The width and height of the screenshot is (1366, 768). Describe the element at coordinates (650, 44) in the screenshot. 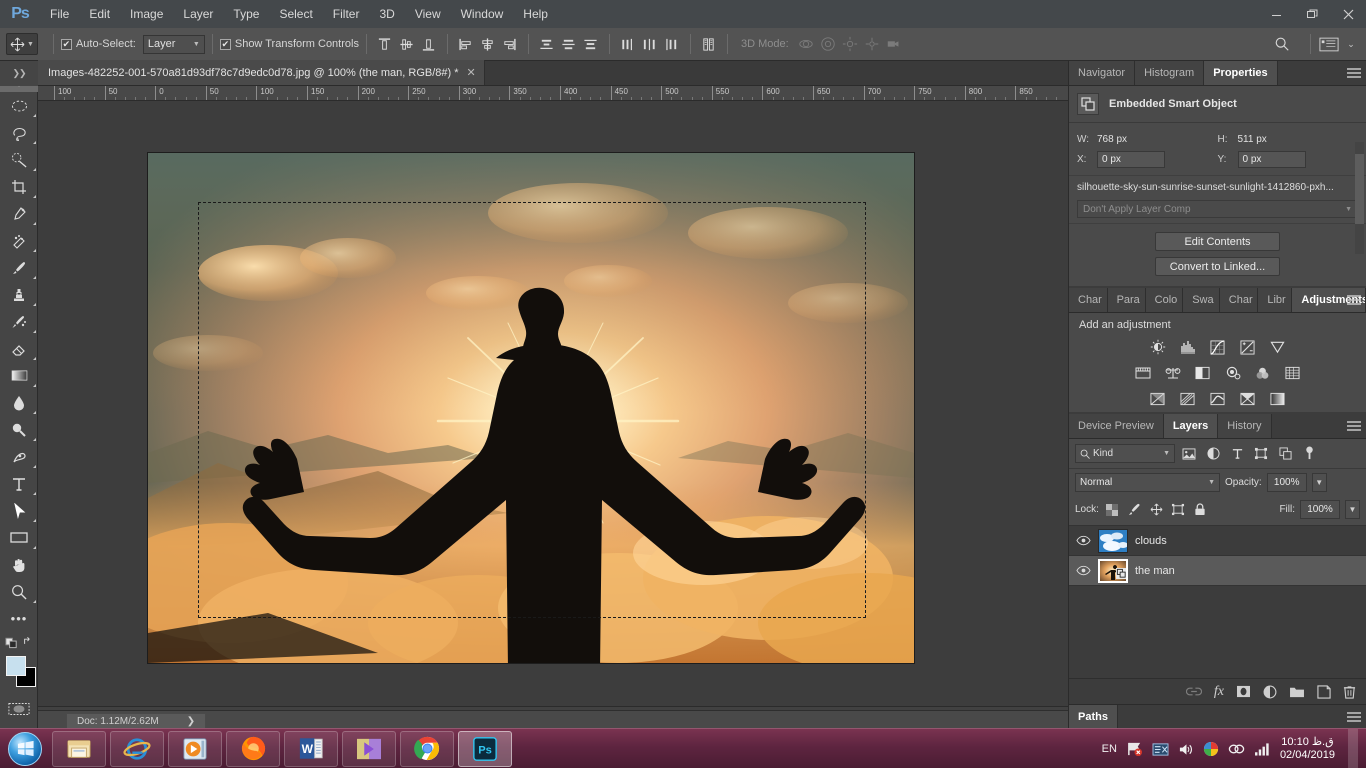

I see `distribute-horizontal-centers-icon` at that location.